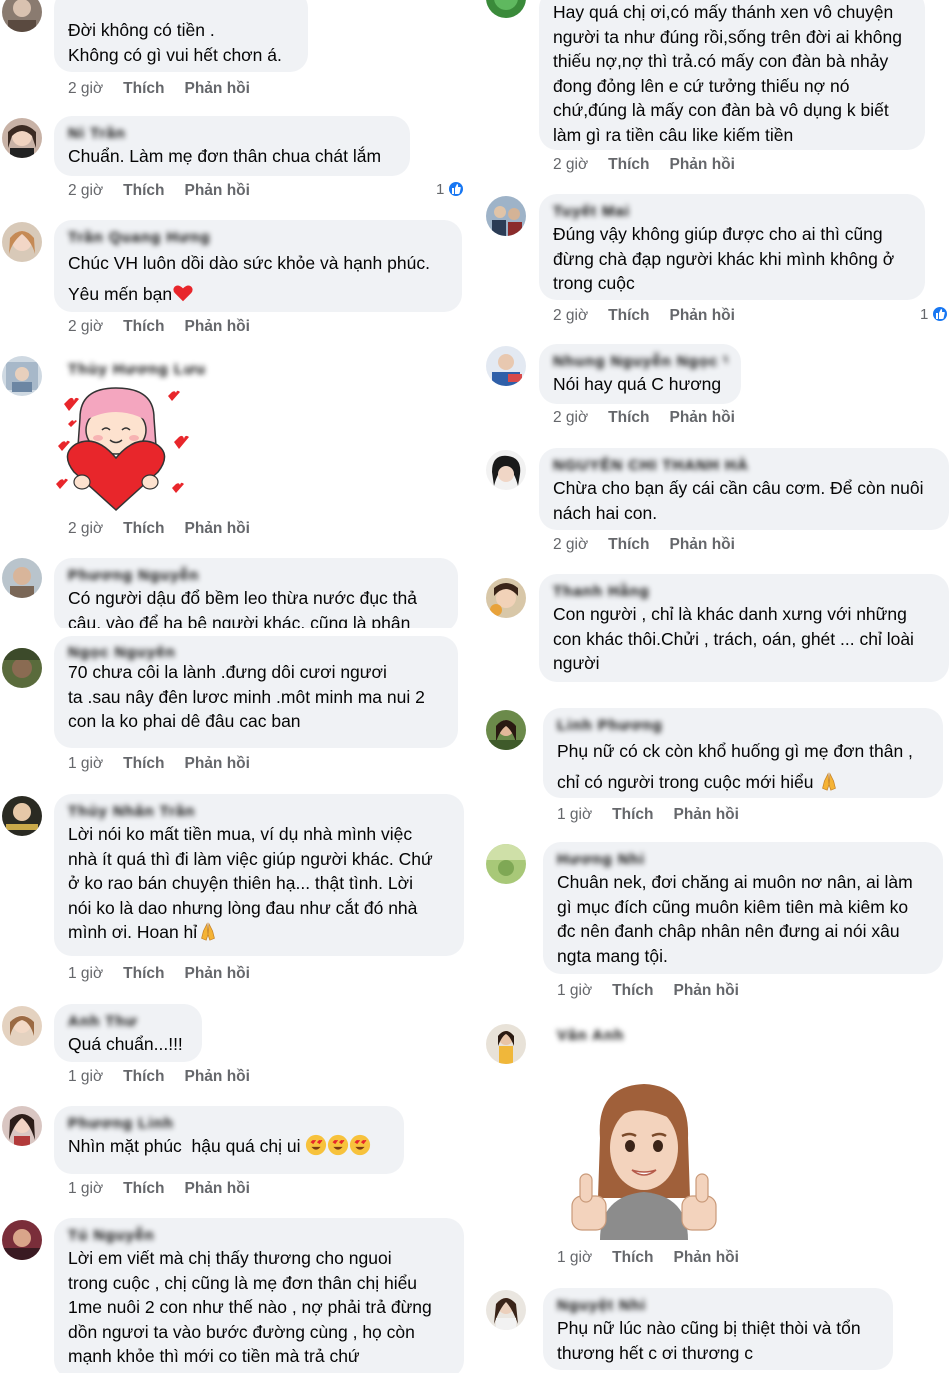  I want to click on commenter-name: Thủy Nhân Trần, so click(259, 812).